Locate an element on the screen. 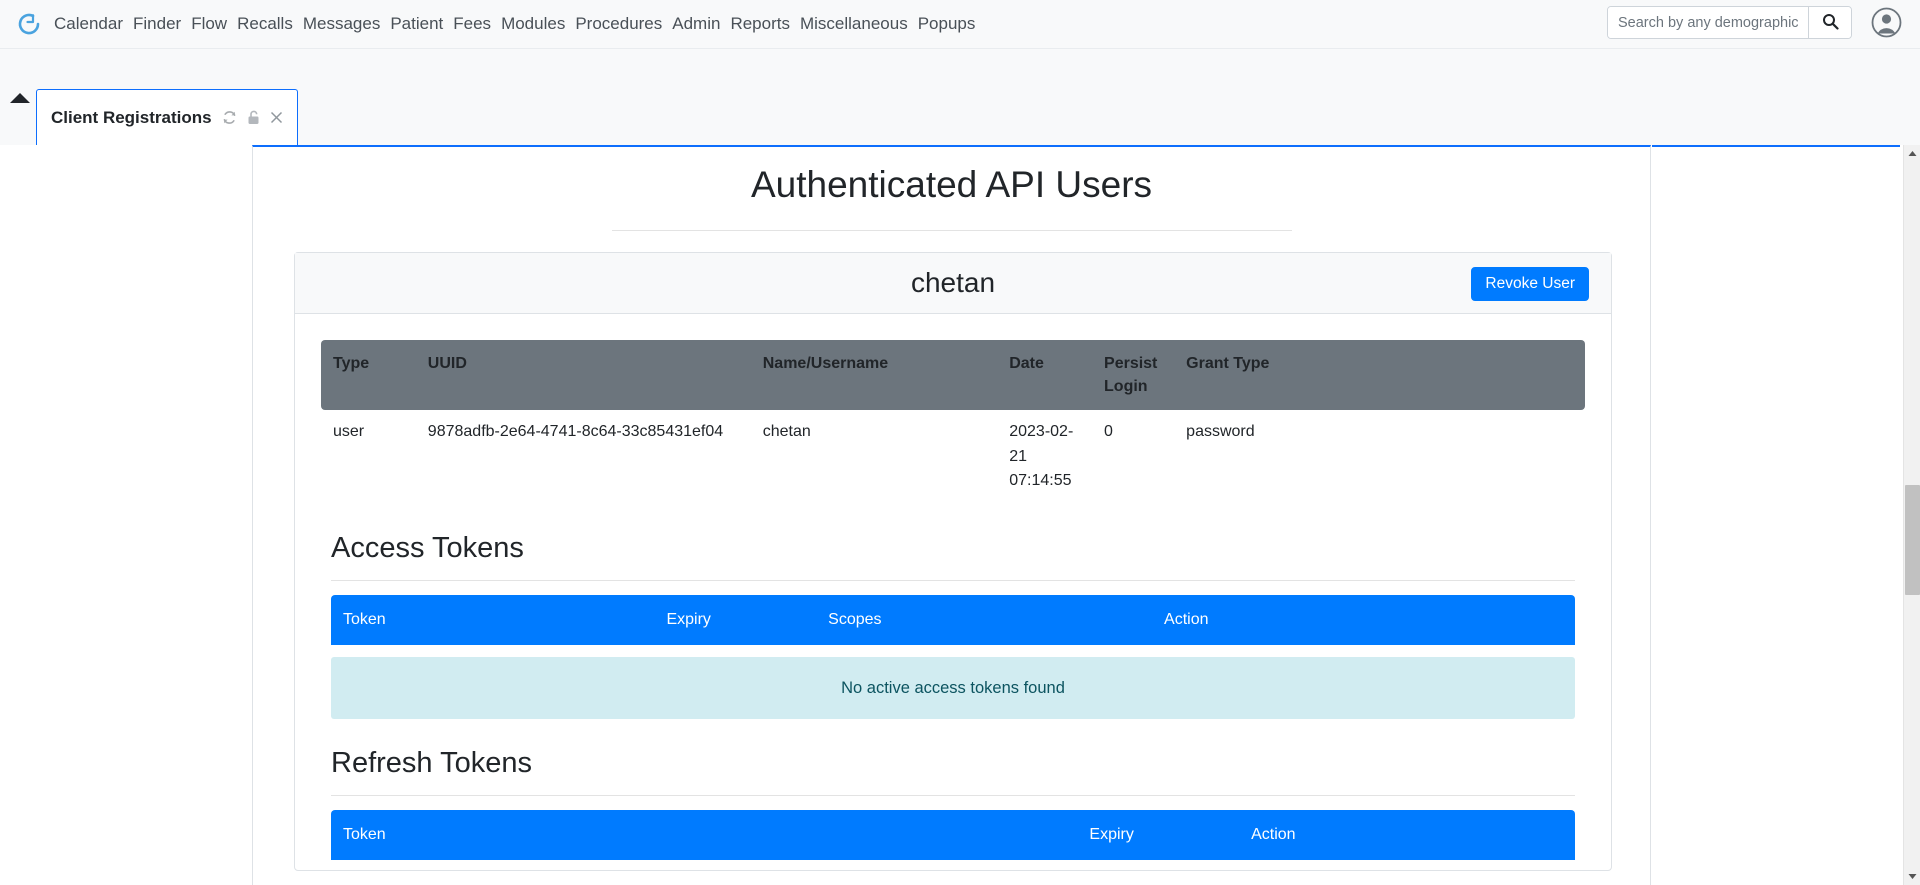 This screenshot has height=885, width=1920. page-title: Authenticated API Users is located at coordinates (951, 184).